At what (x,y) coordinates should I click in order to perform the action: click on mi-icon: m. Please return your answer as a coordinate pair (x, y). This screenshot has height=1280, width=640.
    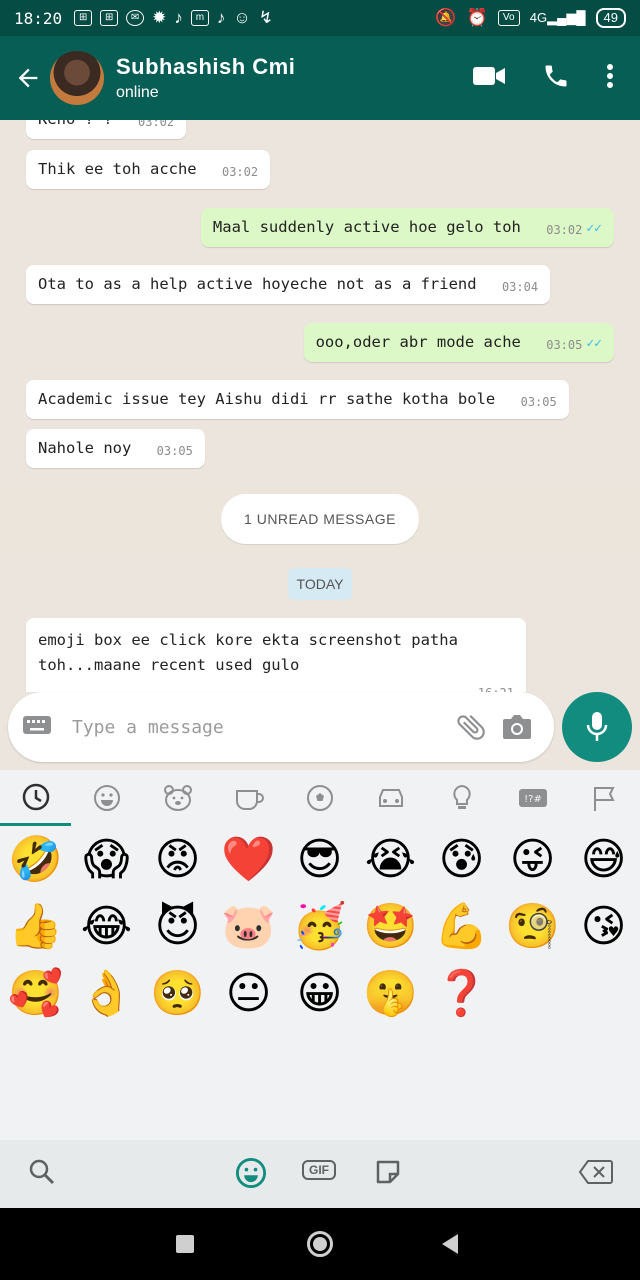
    Looking at the image, I should click on (199, 18).